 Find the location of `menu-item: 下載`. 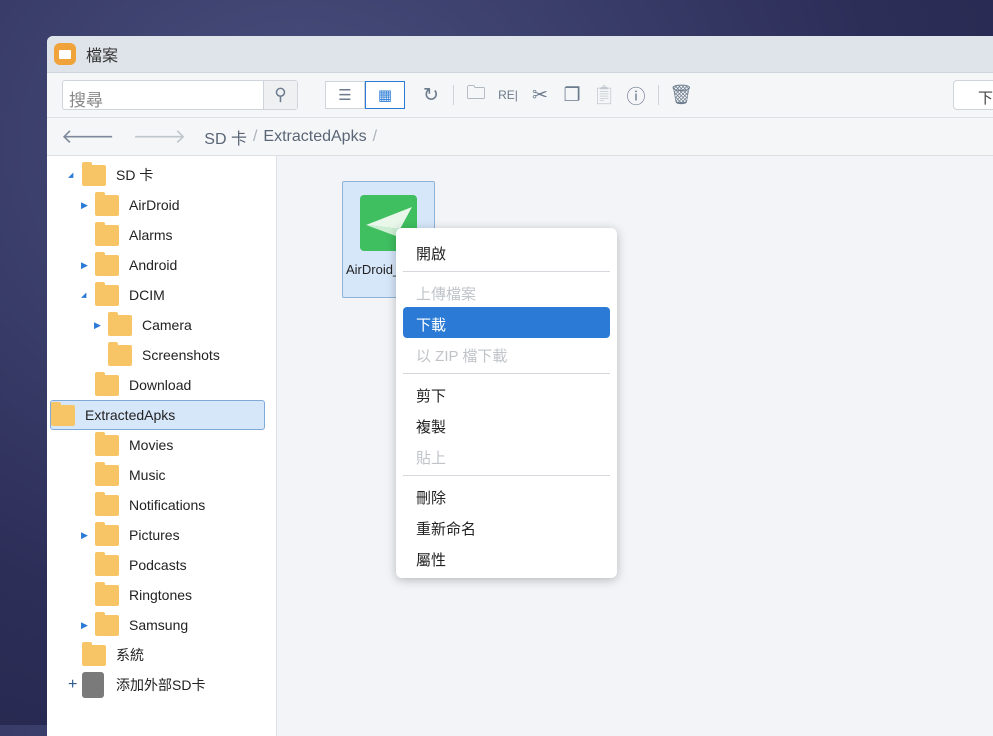

menu-item: 下載 is located at coordinates (506, 322).